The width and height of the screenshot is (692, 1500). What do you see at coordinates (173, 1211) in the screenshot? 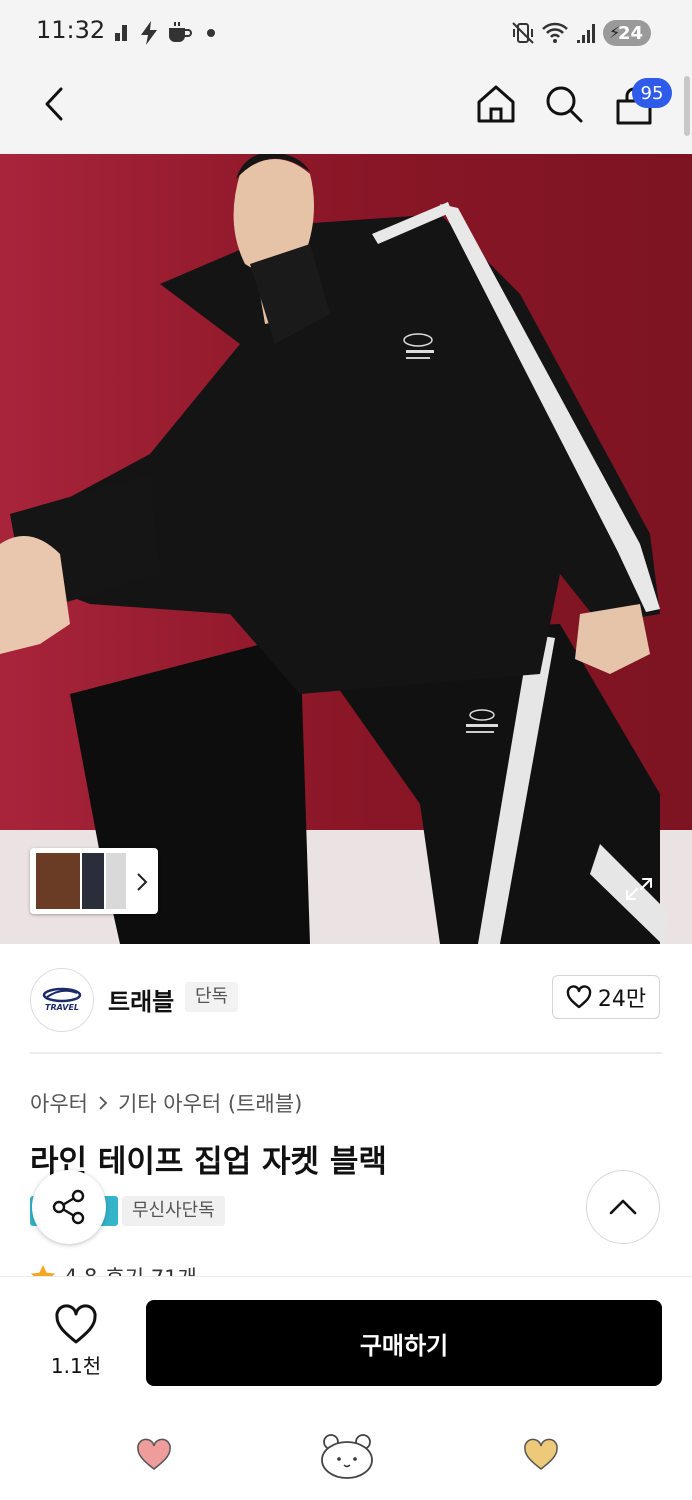
I see `product-tag: 무신사단독` at bounding box center [173, 1211].